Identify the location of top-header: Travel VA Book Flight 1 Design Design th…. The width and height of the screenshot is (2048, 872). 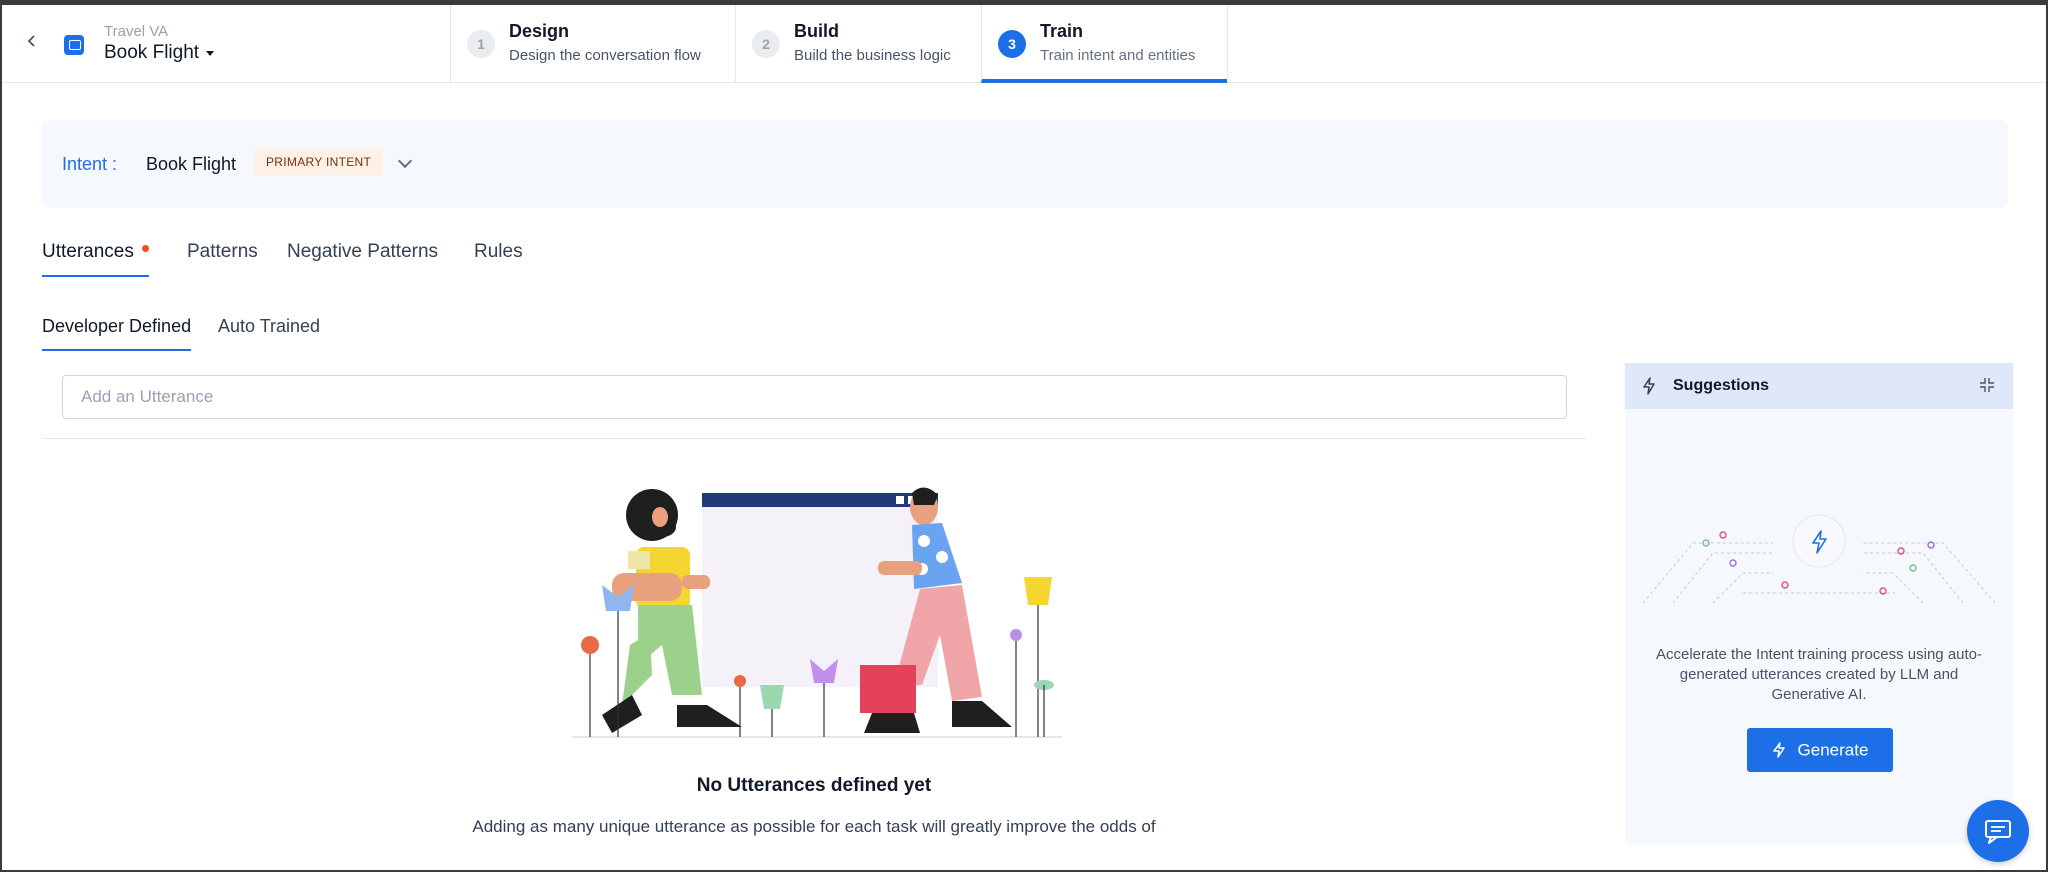
(1024, 44).